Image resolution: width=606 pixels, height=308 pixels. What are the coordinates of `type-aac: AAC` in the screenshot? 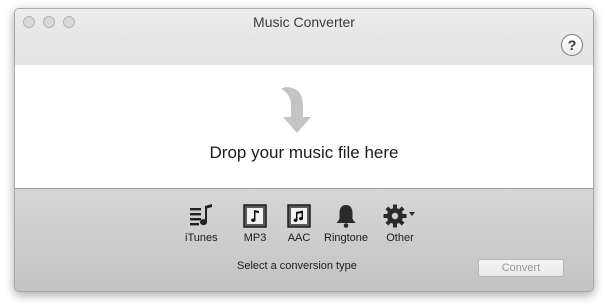 It's located at (299, 223).